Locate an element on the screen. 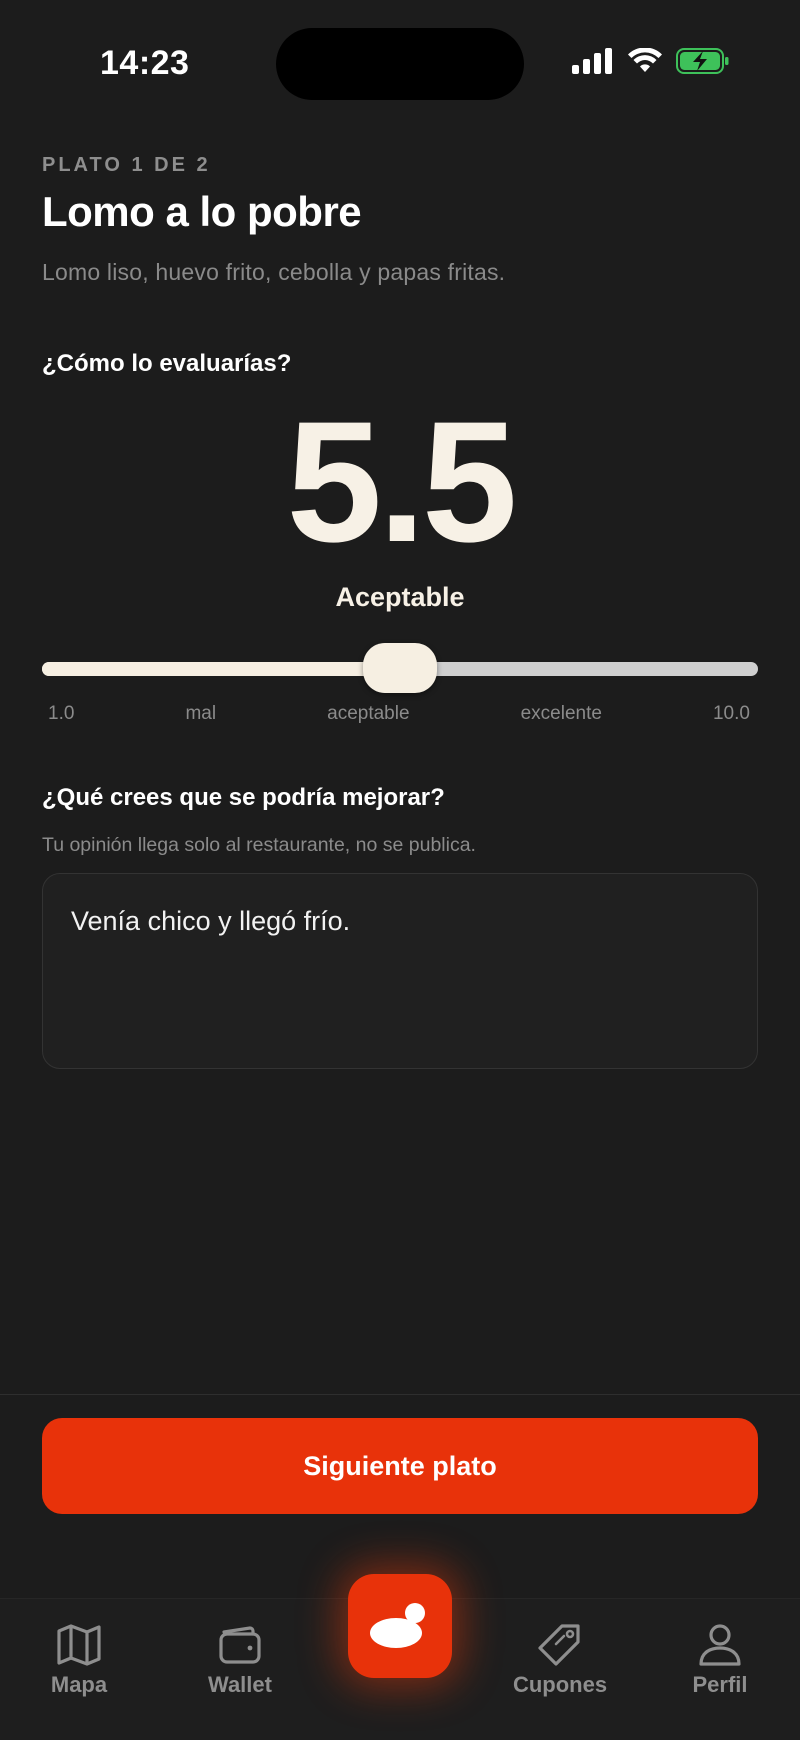  status-icons is located at coordinates (651, 61).